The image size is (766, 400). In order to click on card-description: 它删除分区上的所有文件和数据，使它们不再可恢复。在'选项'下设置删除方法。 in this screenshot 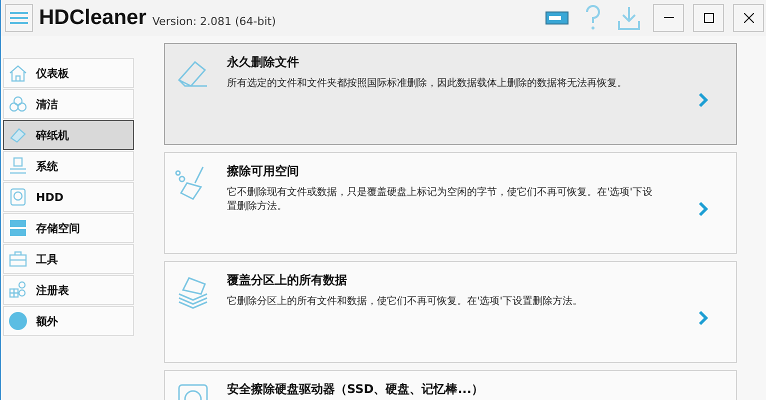, I will do `click(405, 302)`.